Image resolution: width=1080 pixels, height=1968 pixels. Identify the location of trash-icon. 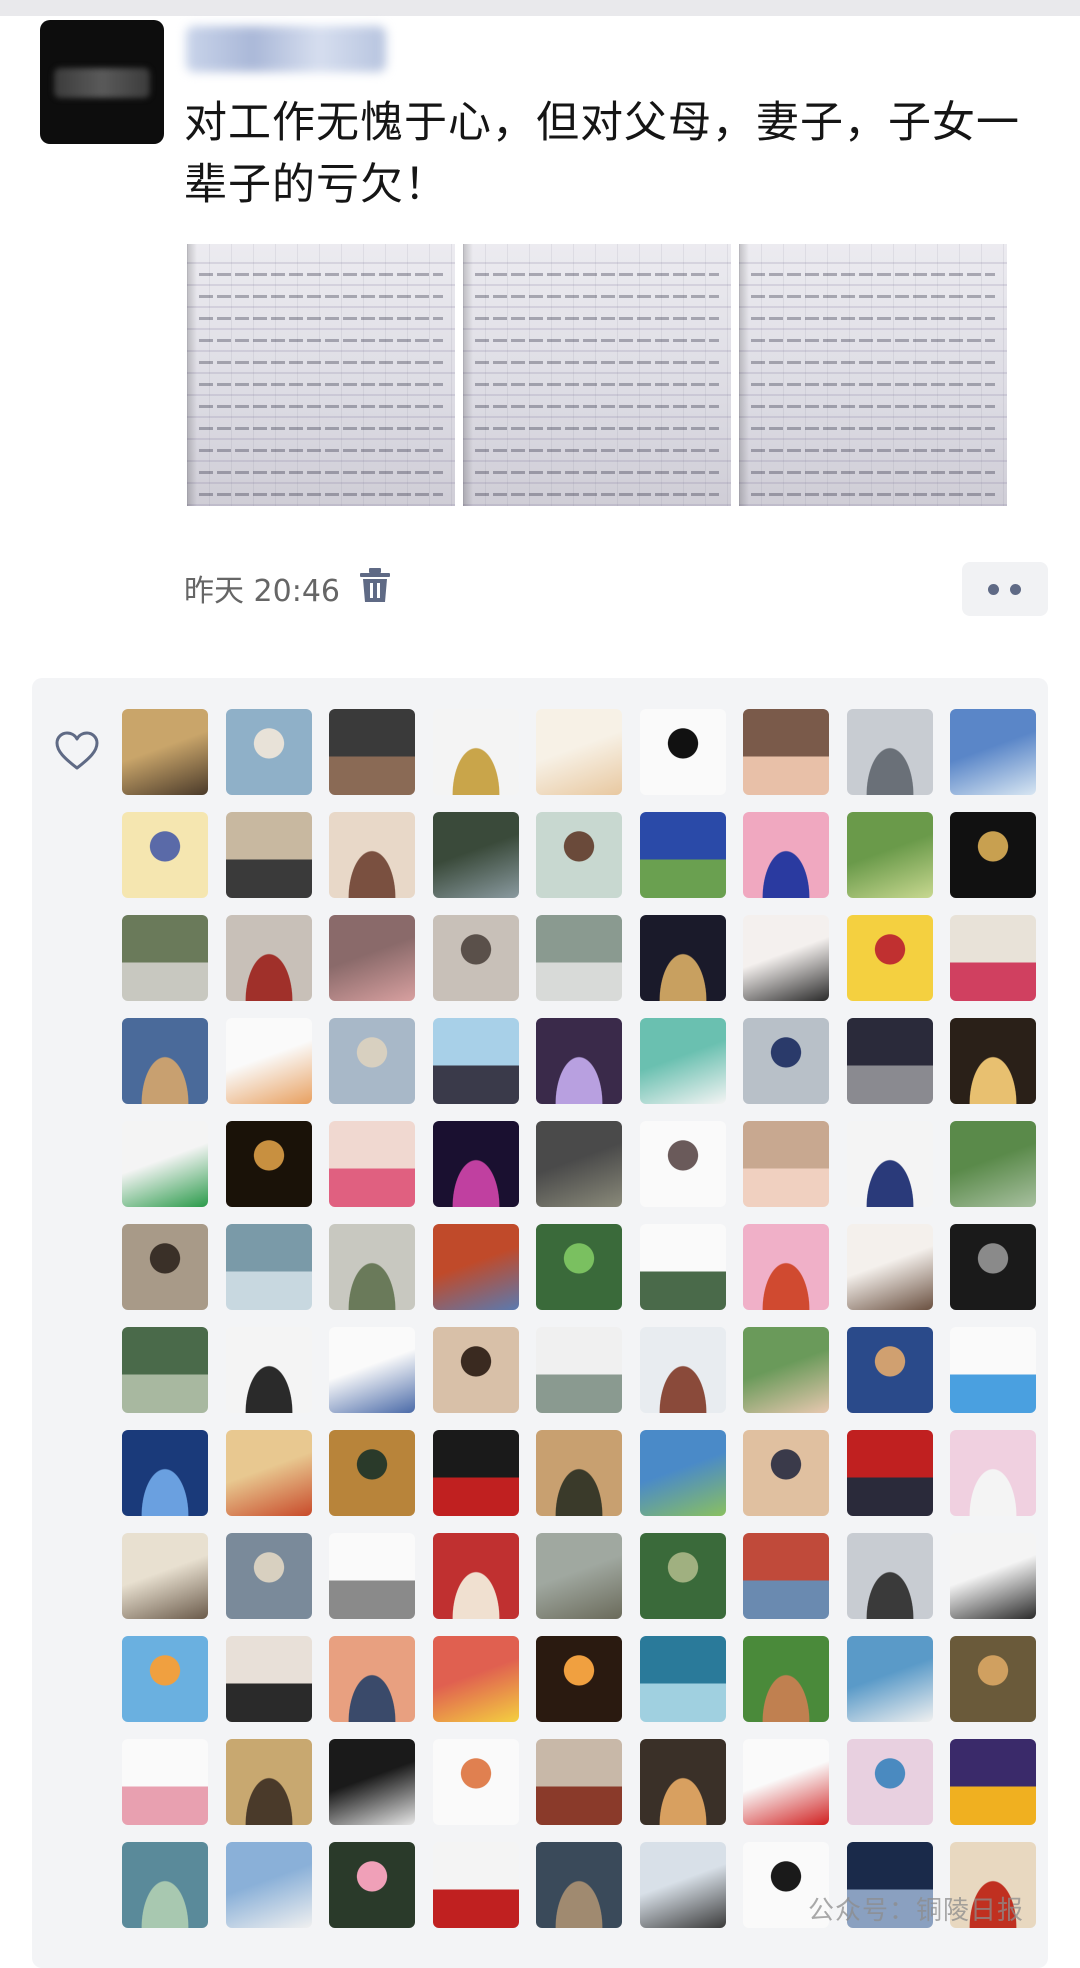
(375, 585).